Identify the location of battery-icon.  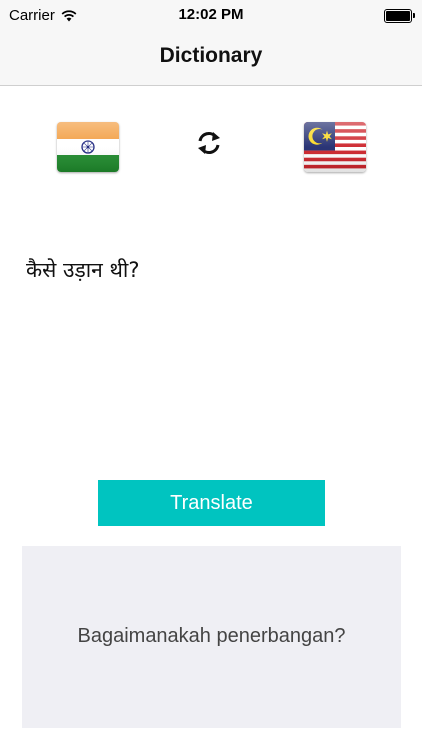
(399, 16).